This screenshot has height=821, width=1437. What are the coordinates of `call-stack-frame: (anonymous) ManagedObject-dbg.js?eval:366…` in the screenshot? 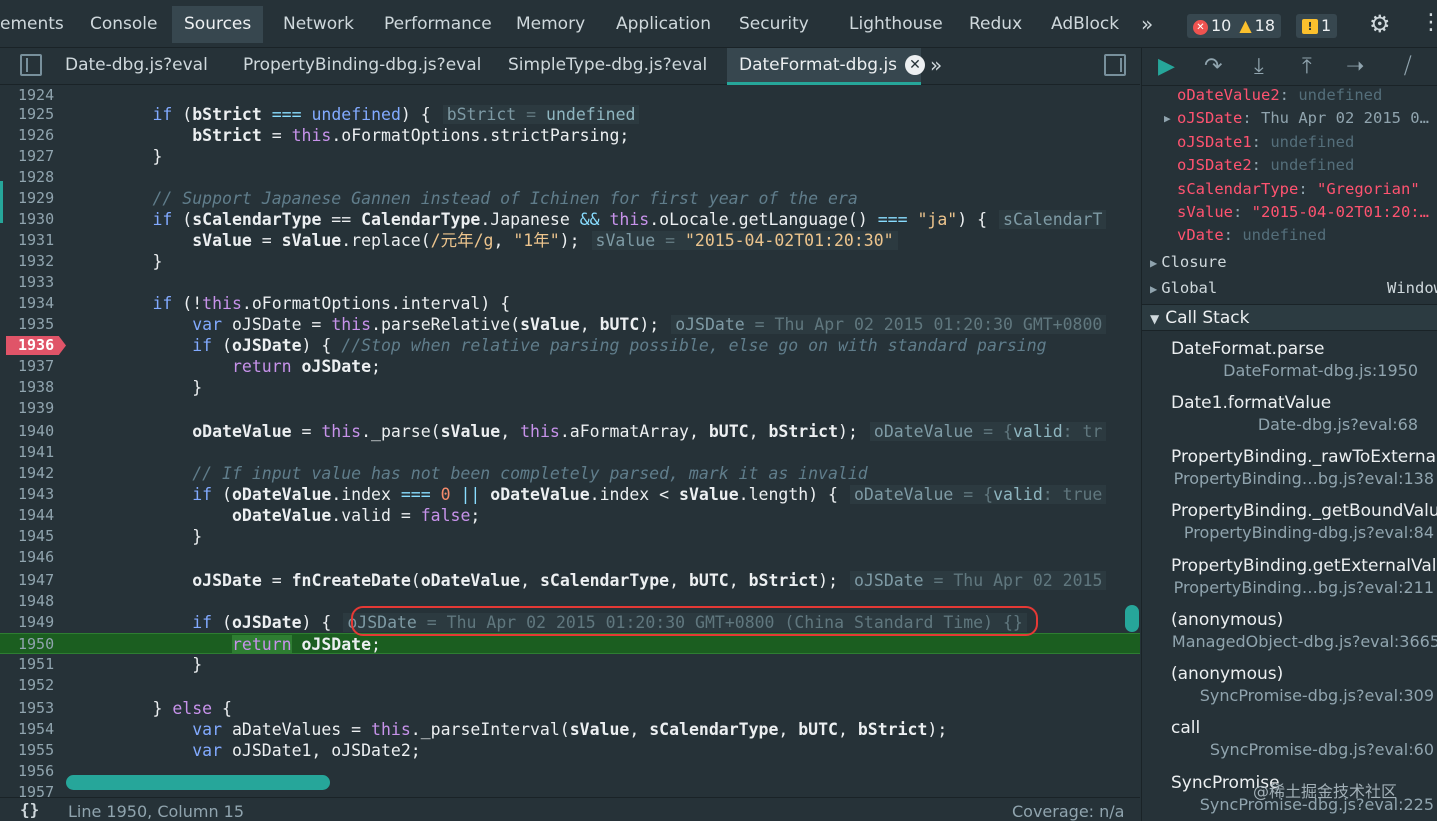 It's located at (1289, 637).